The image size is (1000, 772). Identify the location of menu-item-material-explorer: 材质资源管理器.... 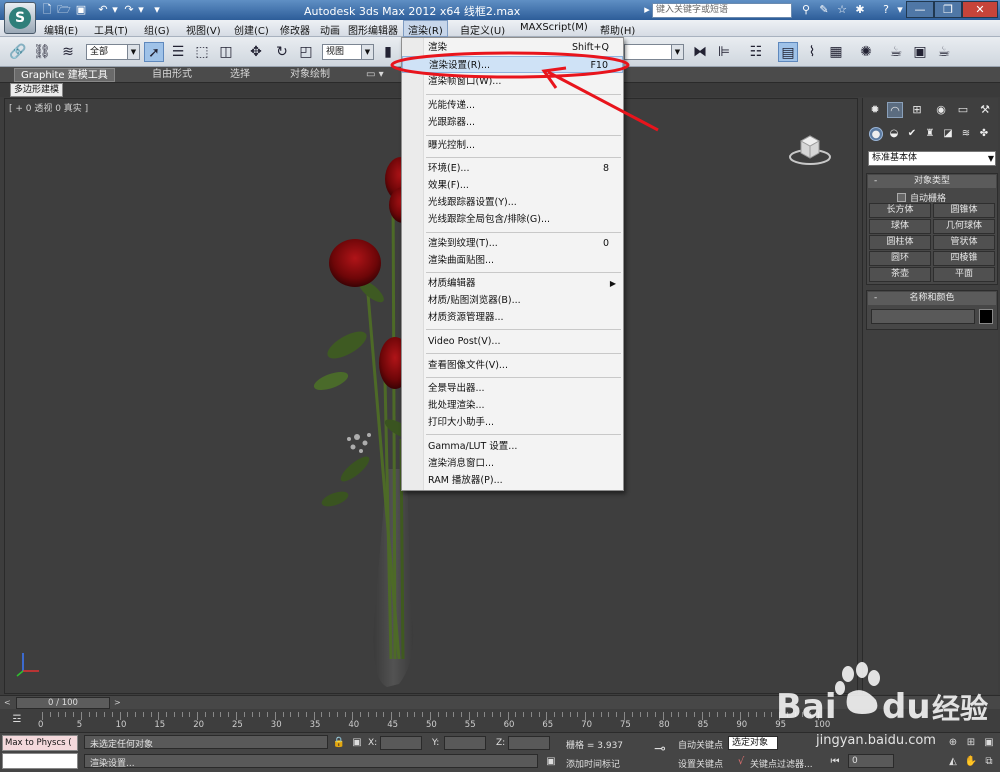
(512, 317).